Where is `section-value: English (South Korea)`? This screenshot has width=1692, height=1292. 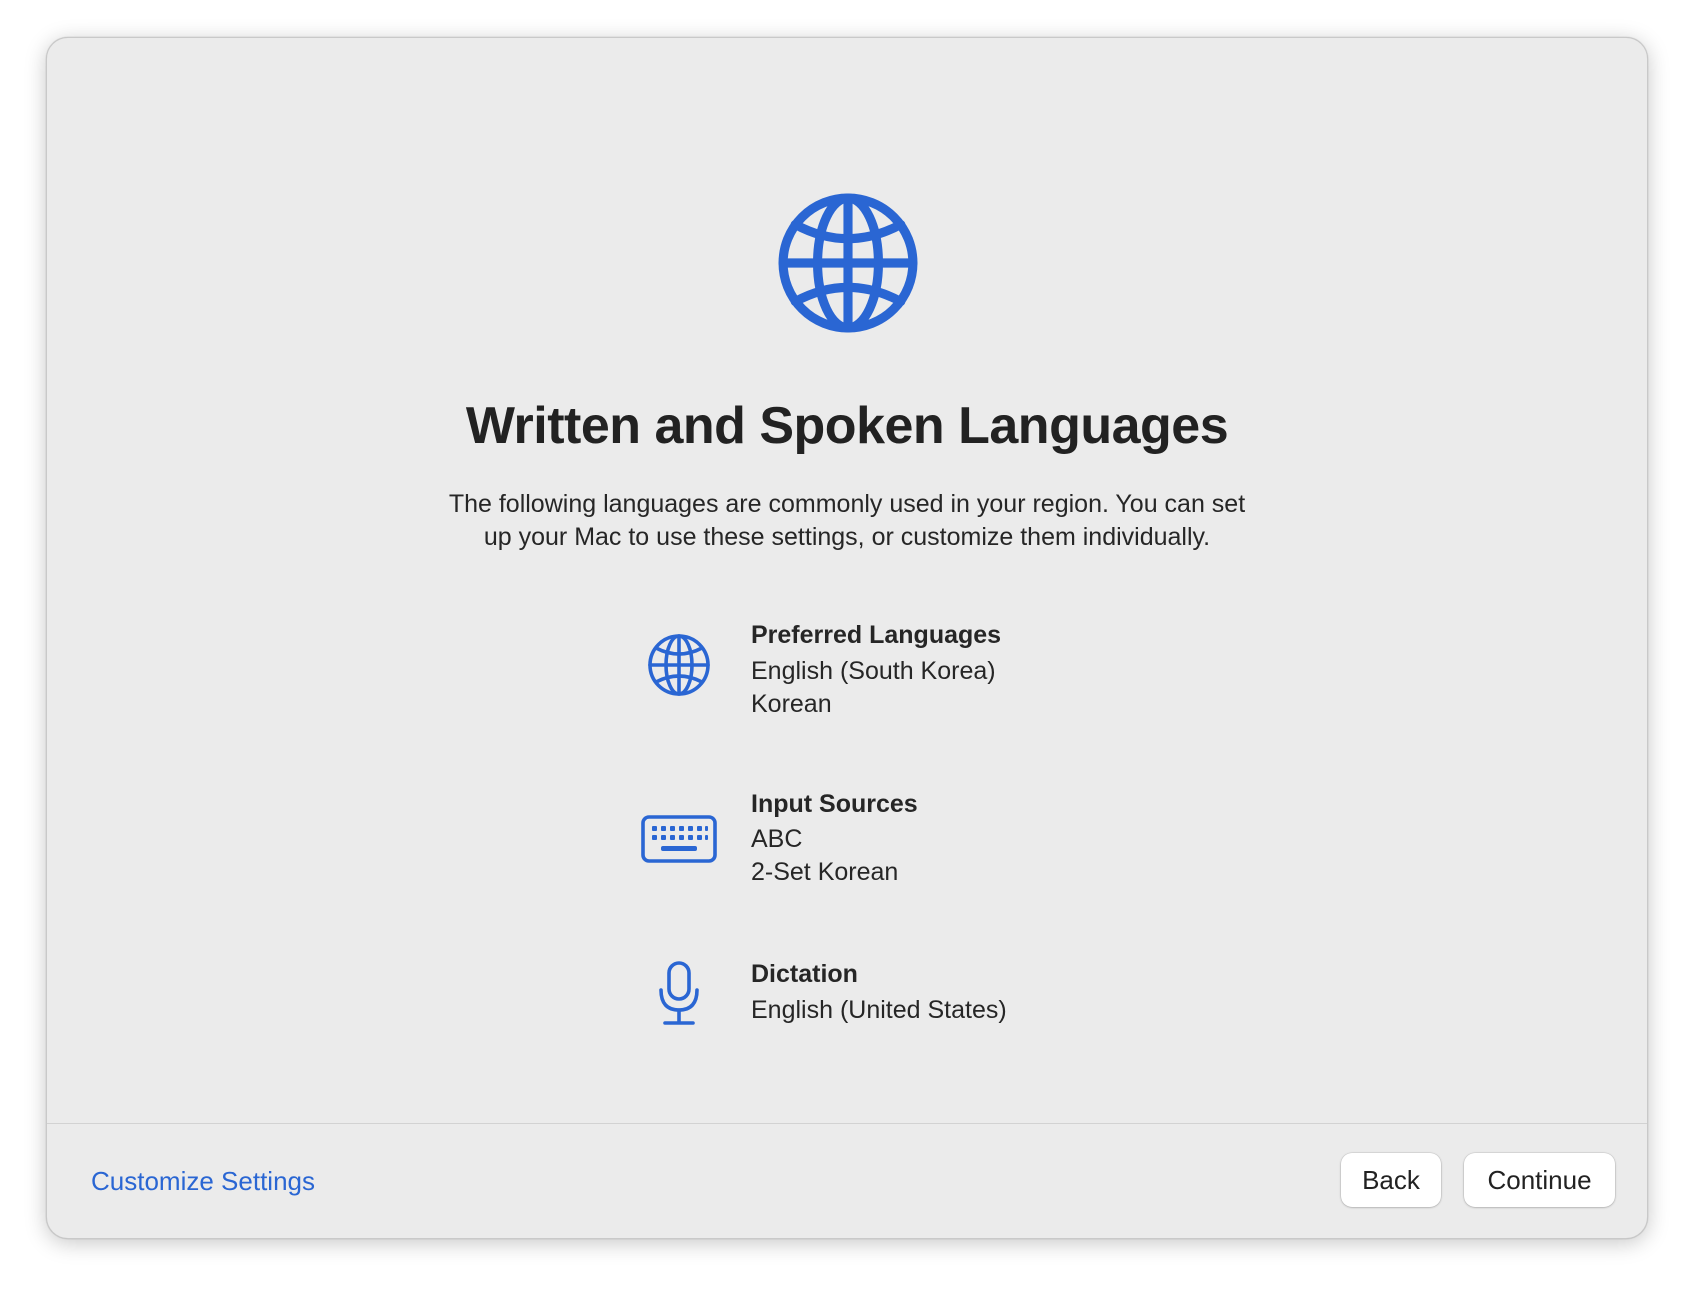
section-value: English (South Korea) is located at coordinates (873, 671).